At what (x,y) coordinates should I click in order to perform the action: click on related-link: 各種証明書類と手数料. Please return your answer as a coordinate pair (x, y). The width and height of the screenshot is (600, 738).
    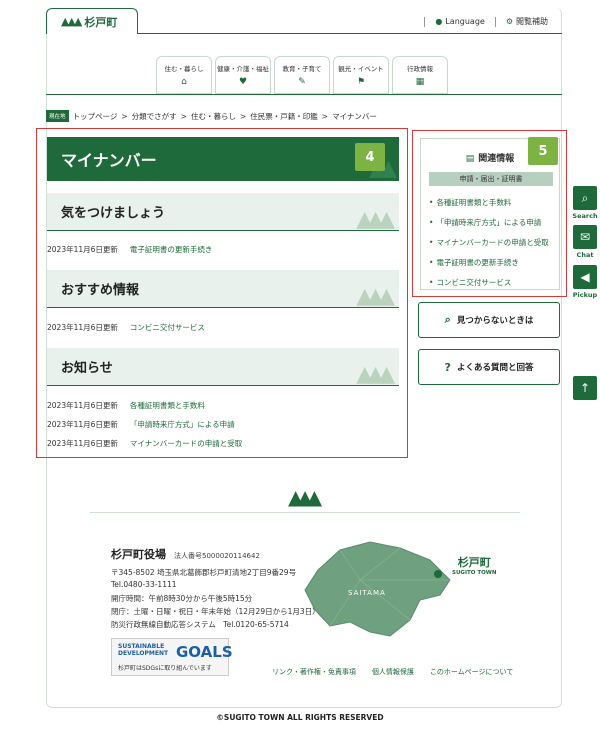
    Looking at the image, I should click on (489, 202).